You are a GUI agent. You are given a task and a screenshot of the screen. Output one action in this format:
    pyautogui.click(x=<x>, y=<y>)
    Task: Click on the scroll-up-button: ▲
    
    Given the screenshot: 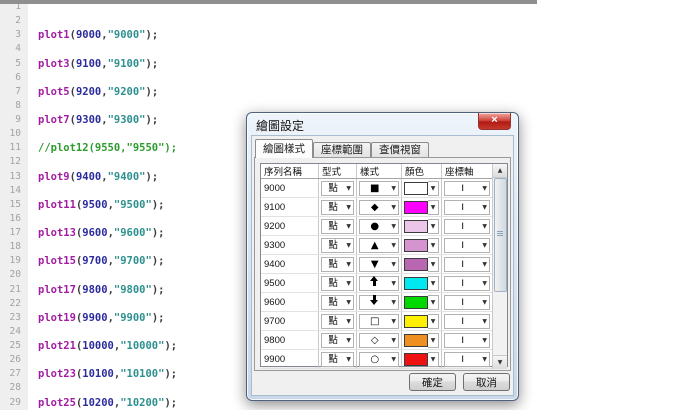 What is the action you would take?
    pyautogui.click(x=500, y=171)
    